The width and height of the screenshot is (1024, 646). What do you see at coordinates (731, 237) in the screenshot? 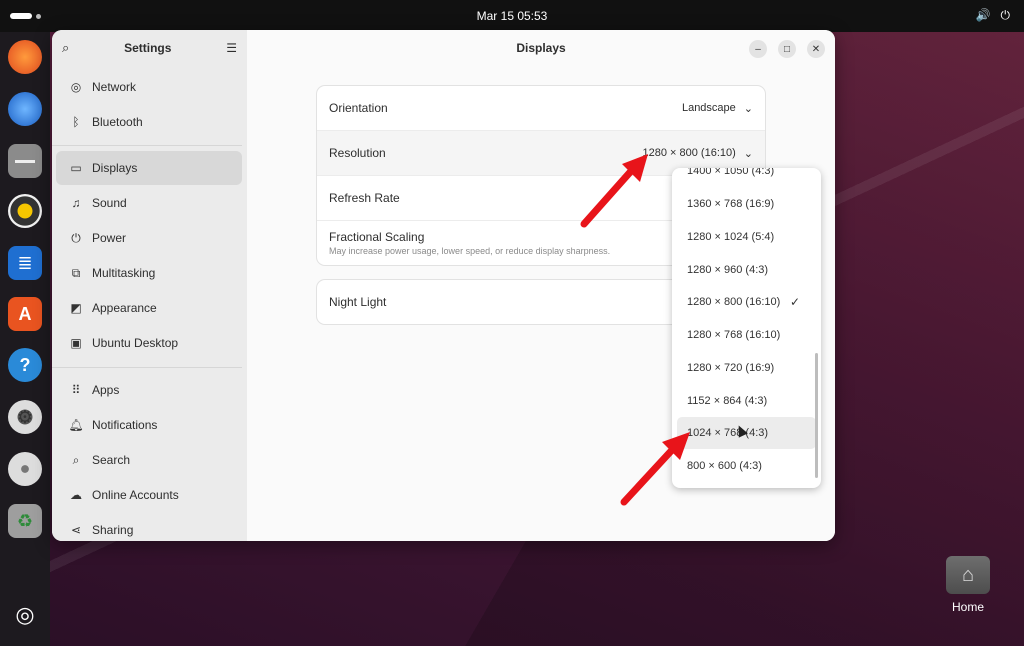
I see `option-label: 1280 × 1024 (5:4)` at bounding box center [731, 237].